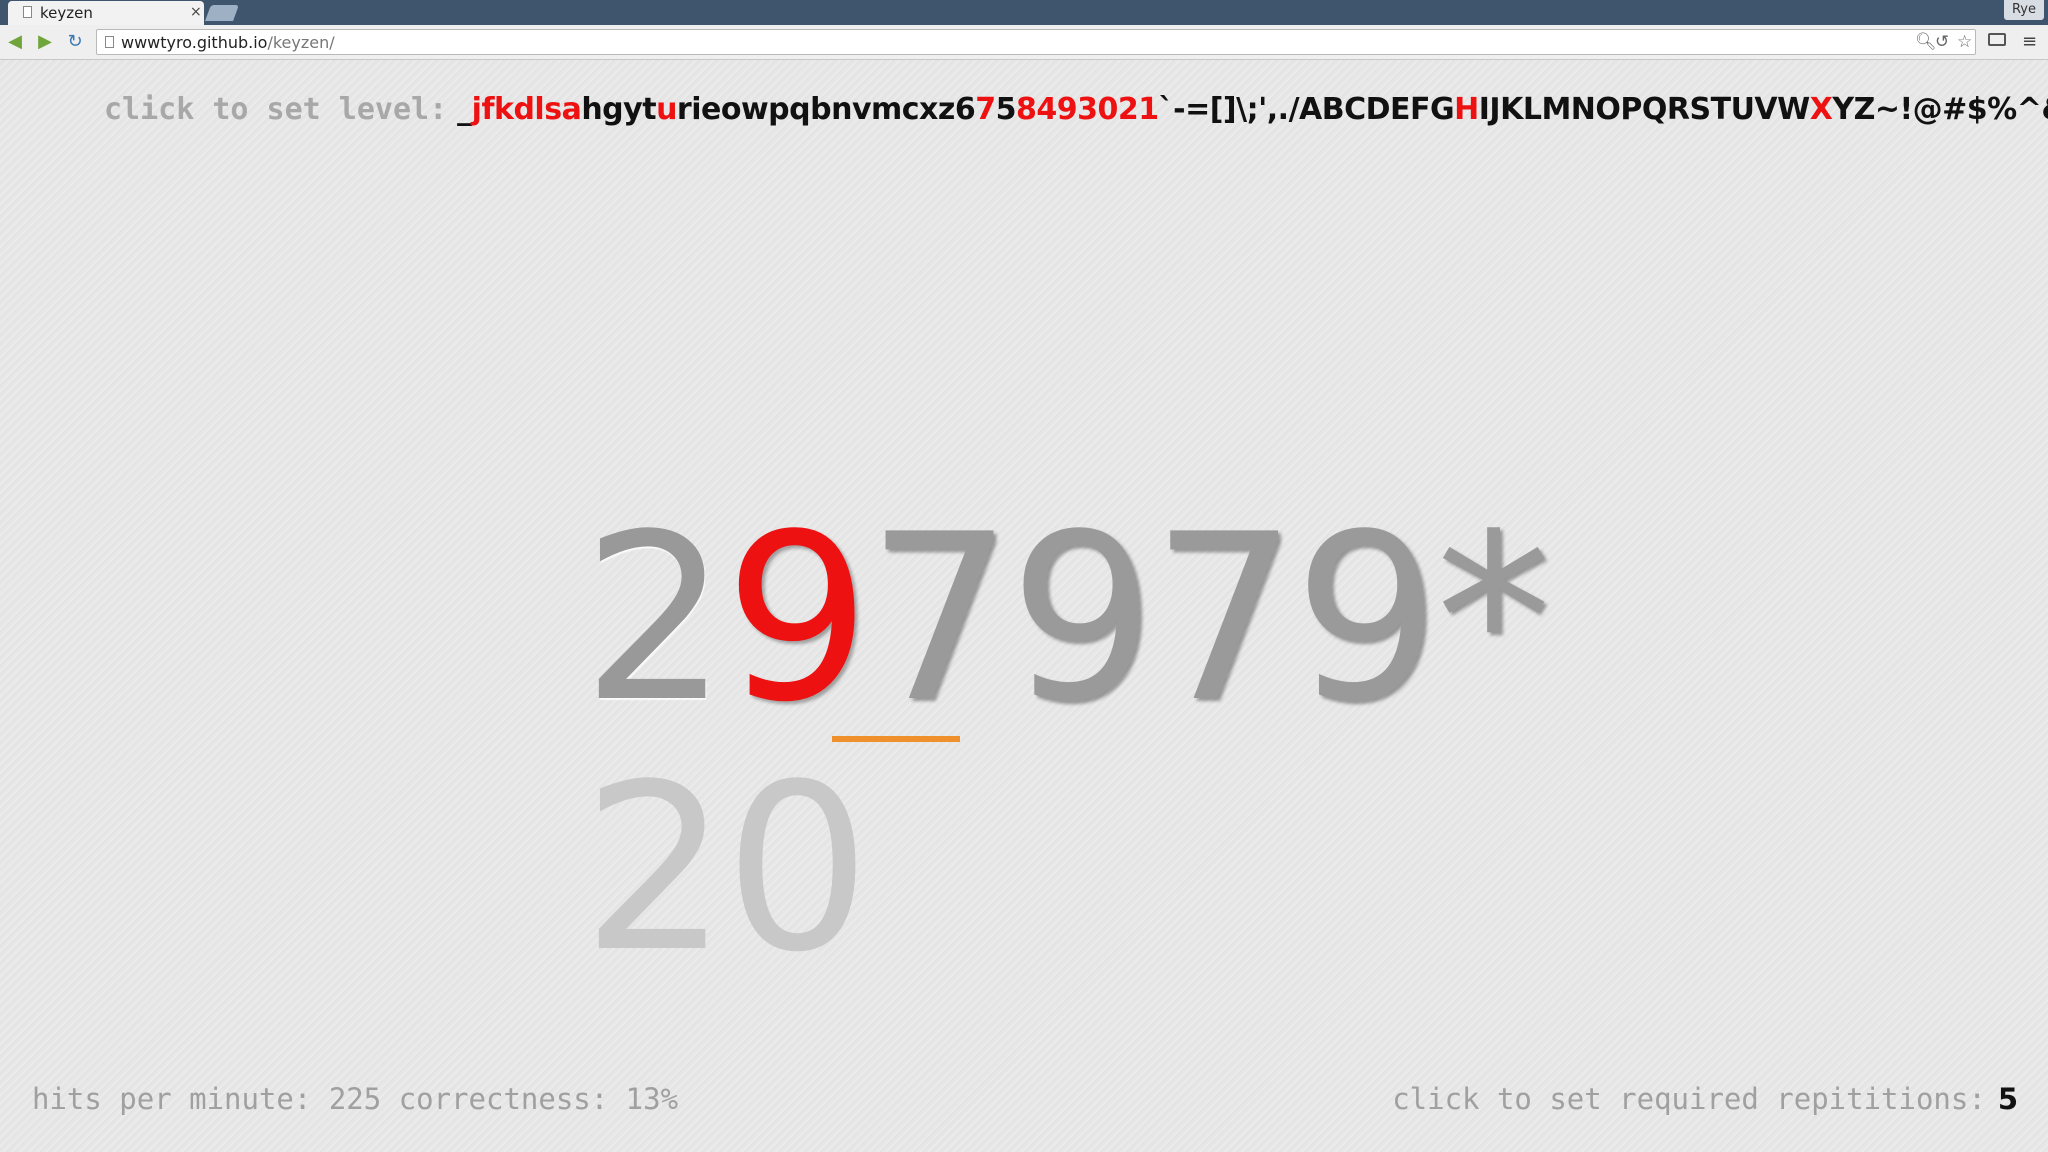 This screenshot has width=2048, height=1152. What do you see at coordinates (75, 42) in the screenshot?
I see `reload-icon: ↻` at bounding box center [75, 42].